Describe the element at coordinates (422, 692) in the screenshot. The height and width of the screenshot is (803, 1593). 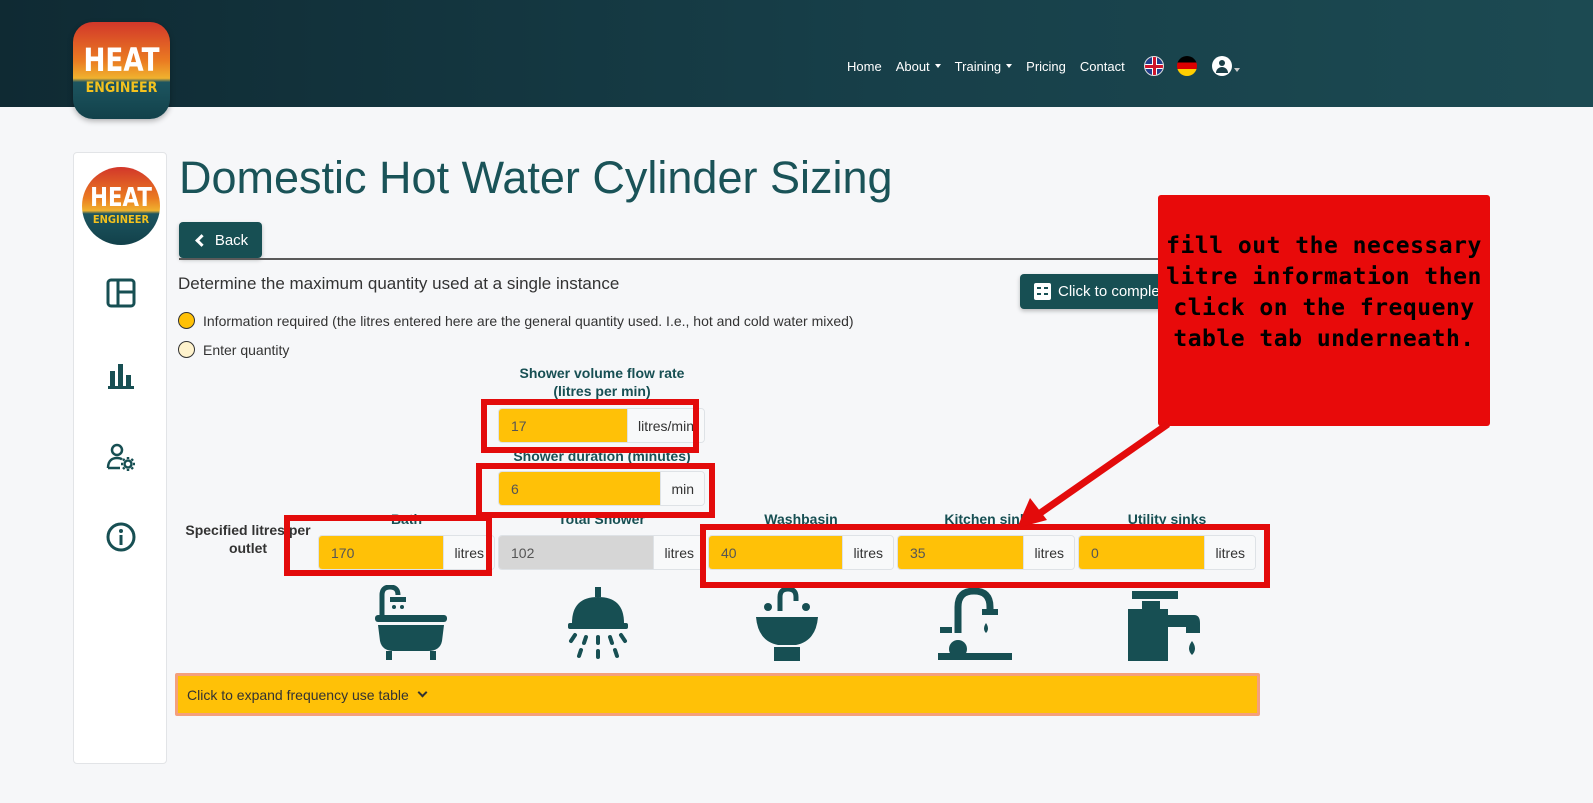
I see `chevron-down-icon` at that location.